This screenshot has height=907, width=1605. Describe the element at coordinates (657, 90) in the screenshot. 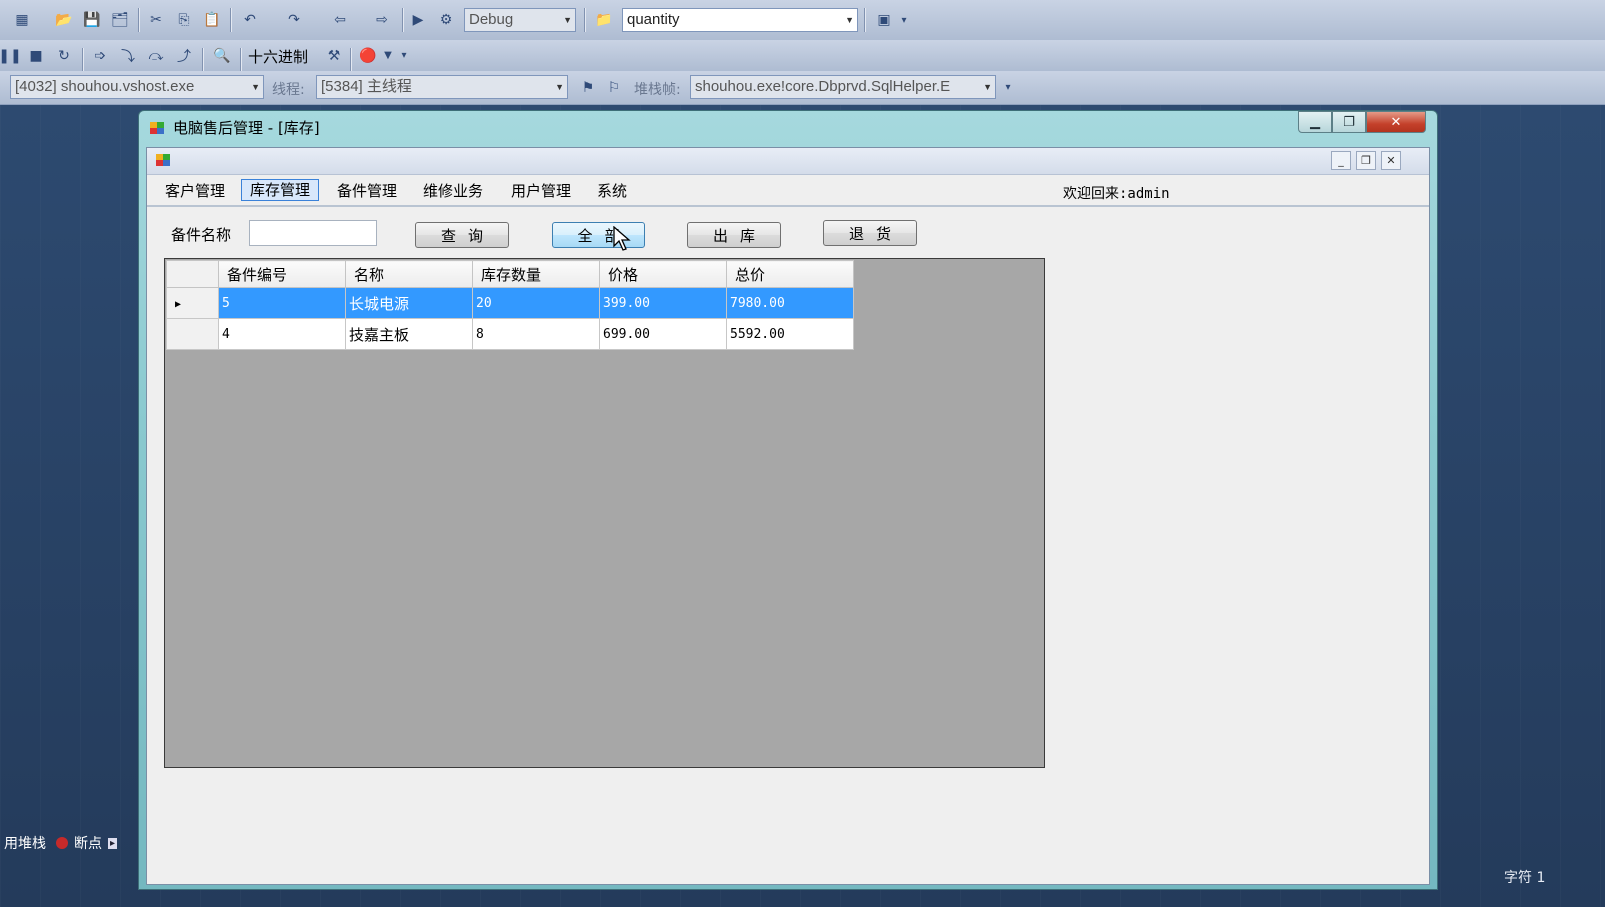

I see `stack-frame-label: 堆栈帧:` at that location.